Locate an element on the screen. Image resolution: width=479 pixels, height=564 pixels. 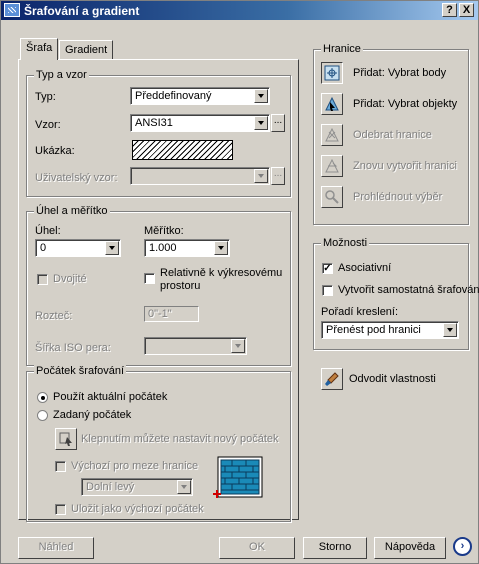
uzivatelsky-label: Uživatelský vzor: is located at coordinates (76, 178).